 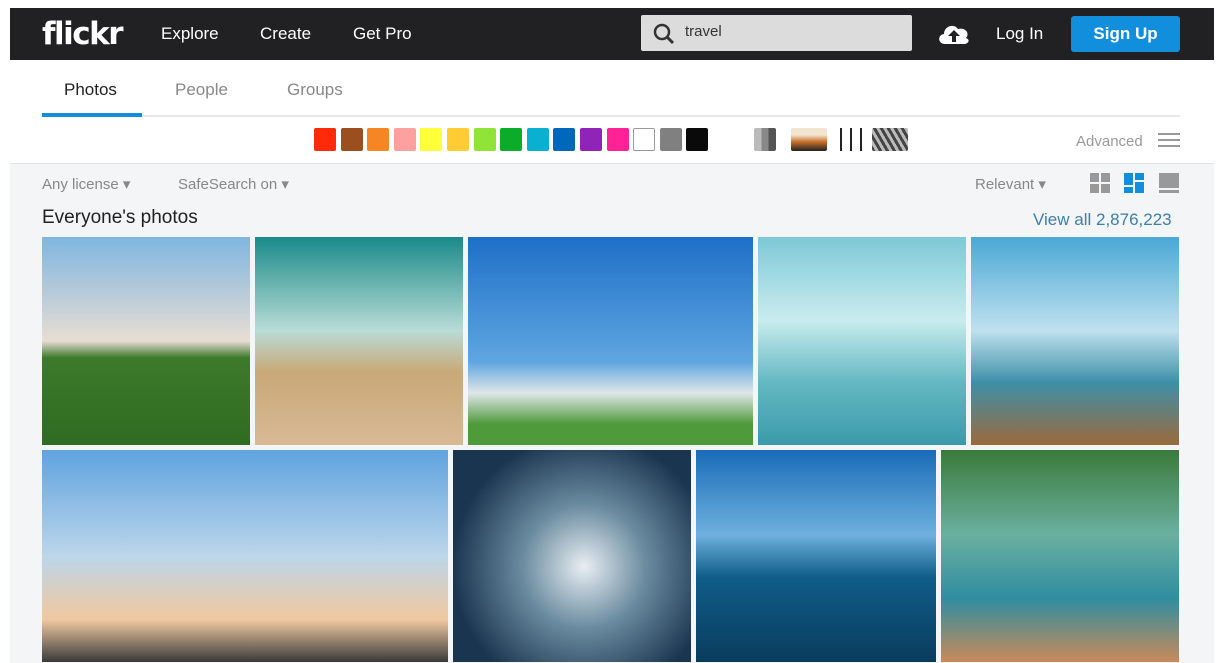 What do you see at coordinates (611, 88) in the screenshot?
I see `search-tabs: Photos People Groups` at bounding box center [611, 88].